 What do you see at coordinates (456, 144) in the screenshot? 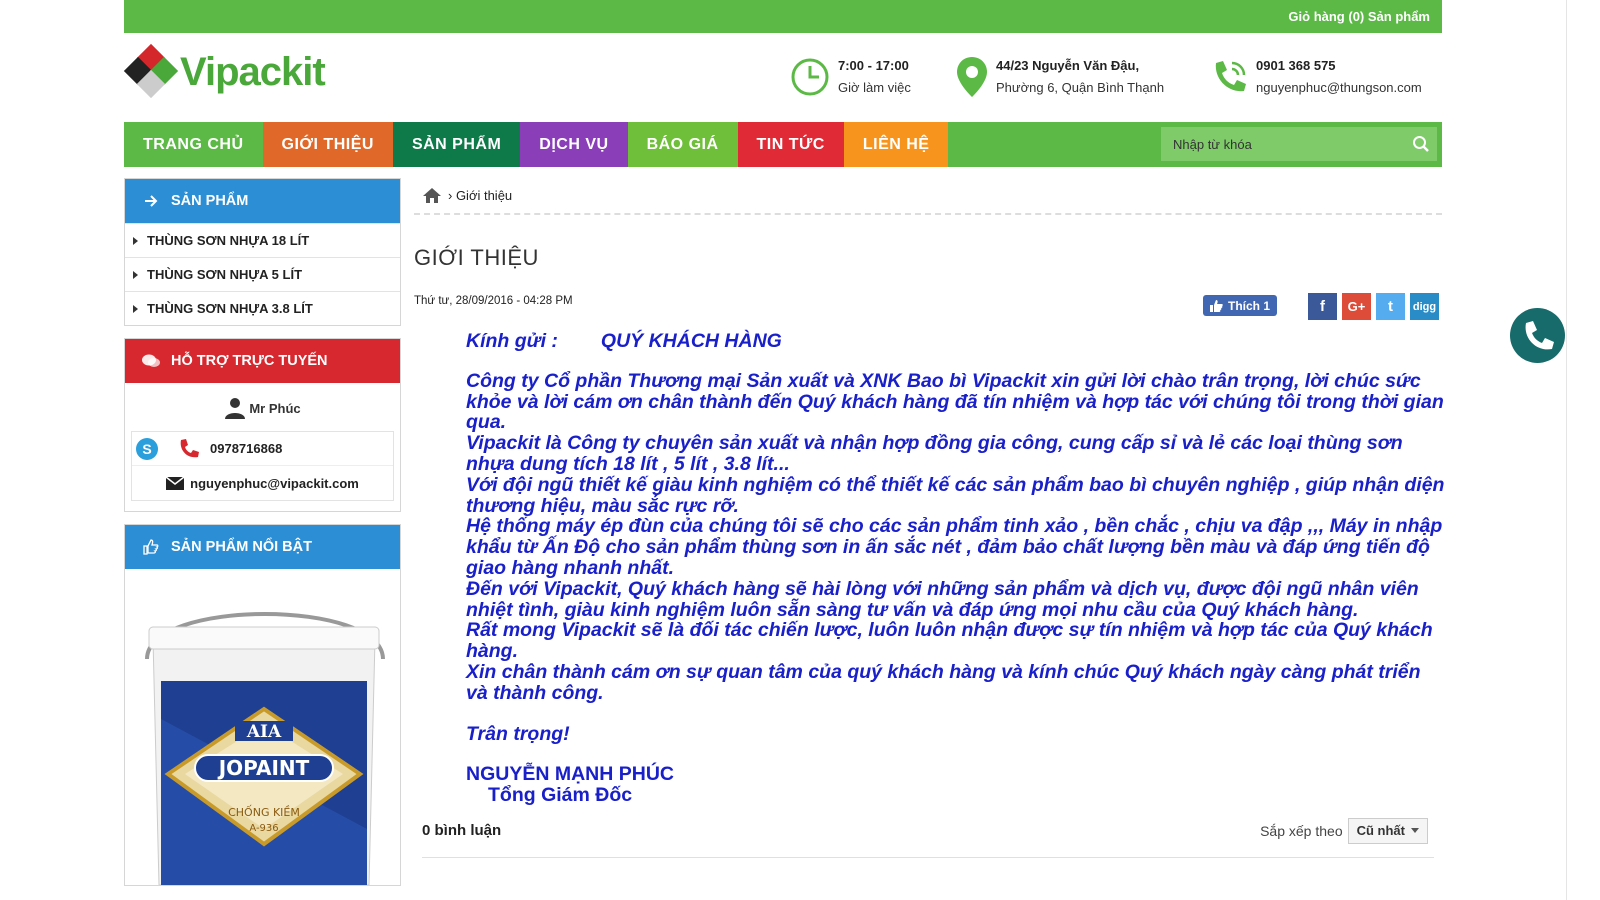
I see `nav-san-pham: SẢN PHẨM` at bounding box center [456, 144].